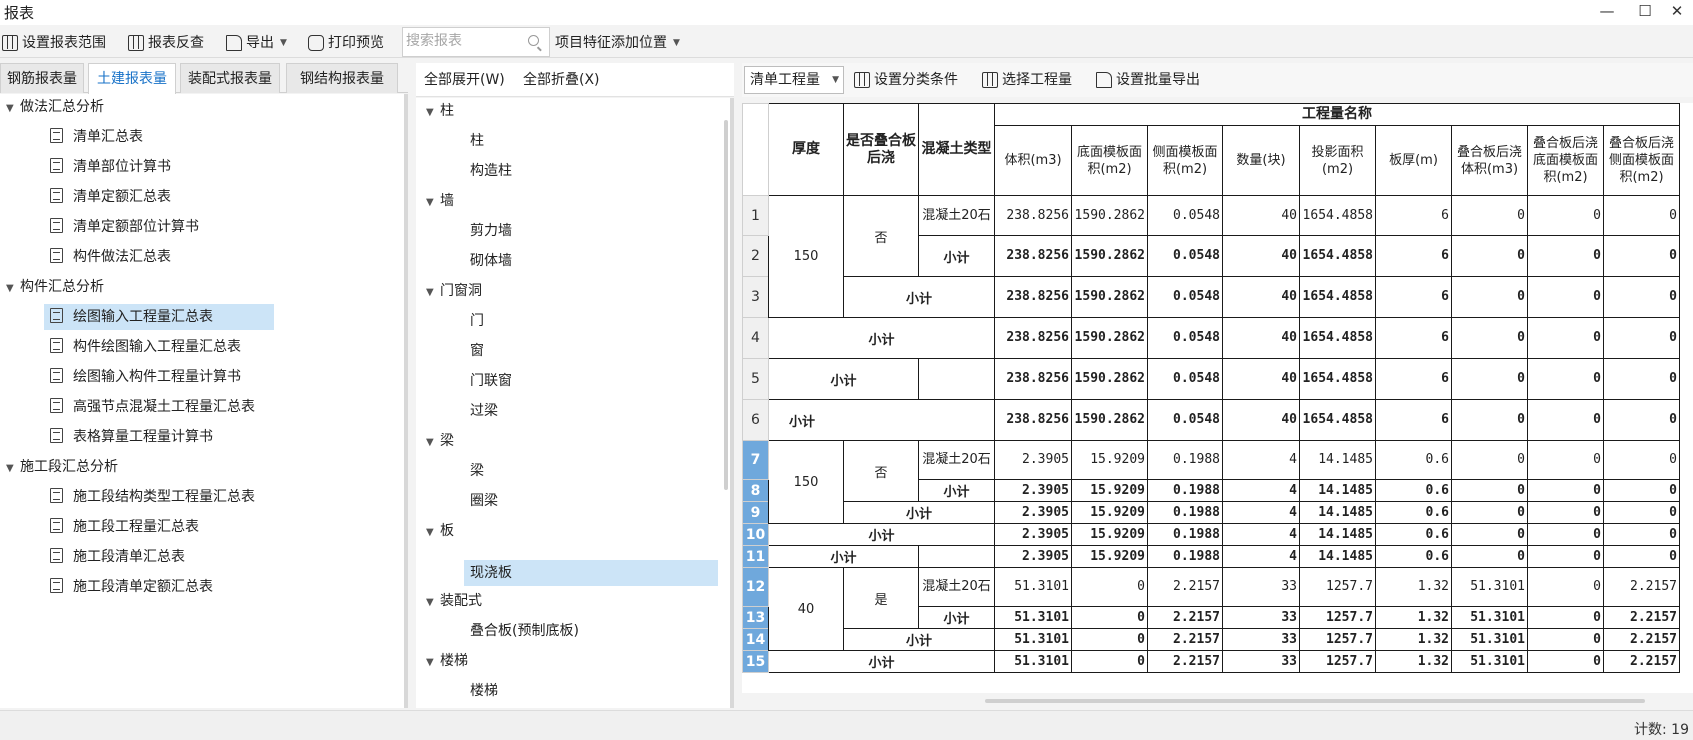  What do you see at coordinates (755, 420) in the screenshot?
I see `row-number: 6` at bounding box center [755, 420].